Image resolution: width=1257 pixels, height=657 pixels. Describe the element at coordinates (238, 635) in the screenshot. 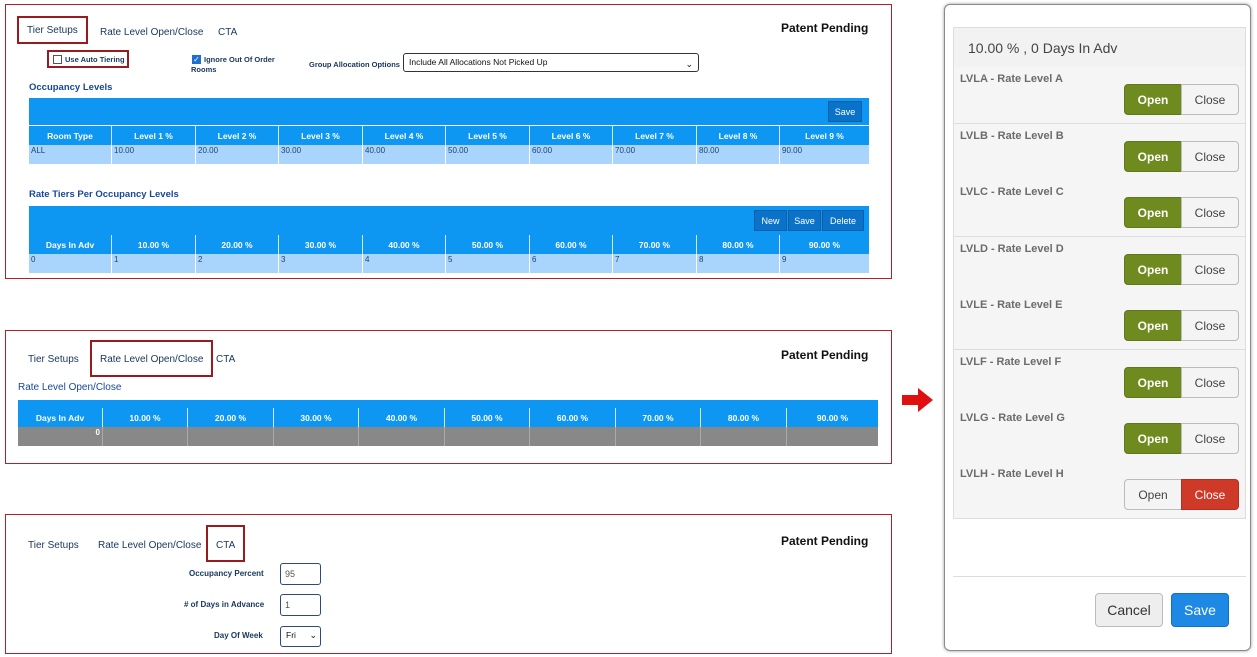

I see `day-of-week-label: Day Of Week` at that location.